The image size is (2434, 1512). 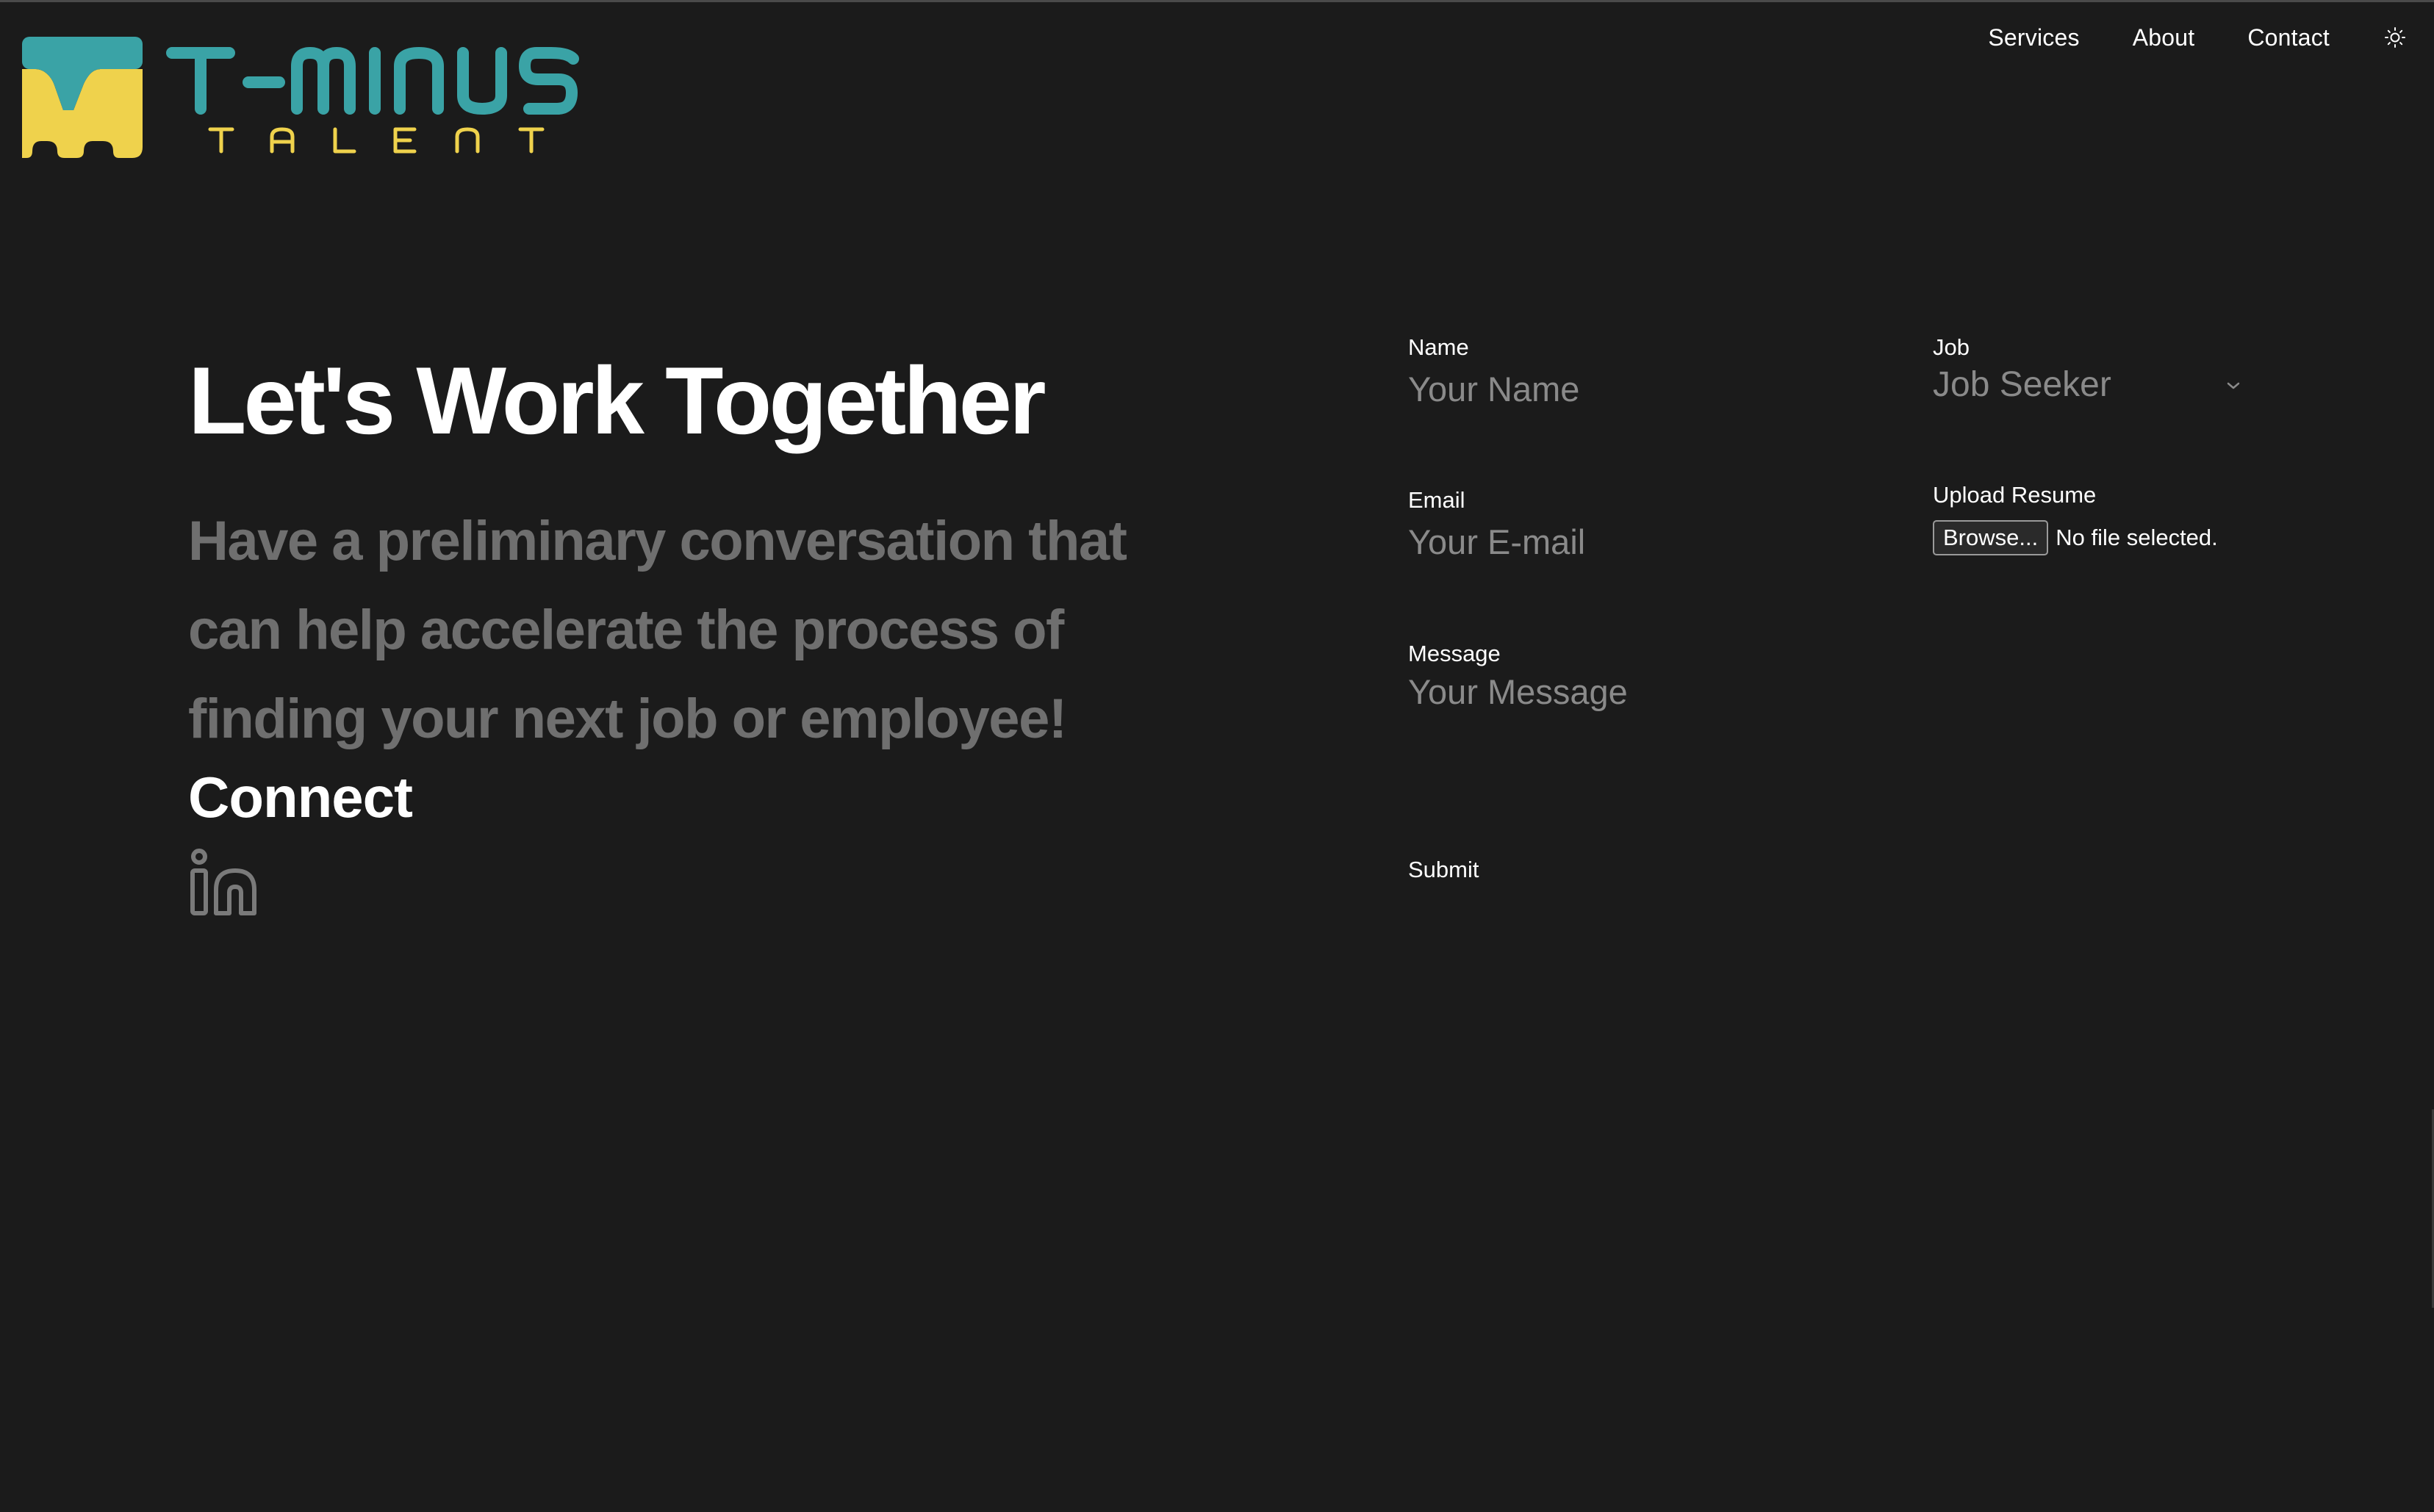 I want to click on message-label: Message, so click(x=1454, y=654).